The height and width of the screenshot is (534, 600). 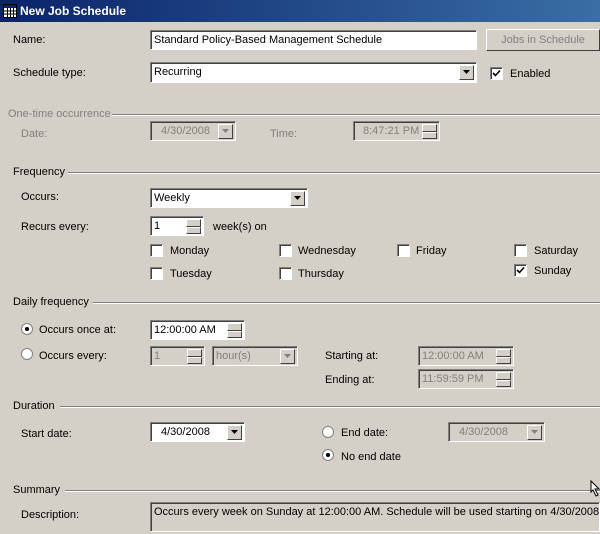 What do you see at coordinates (313, 72) in the screenshot?
I see `schedule-type-dropdown: Recurring` at bounding box center [313, 72].